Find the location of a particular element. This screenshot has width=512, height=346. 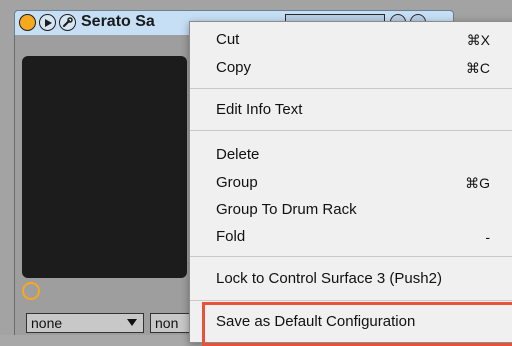

menu-item-label: Copy is located at coordinates (234, 67).